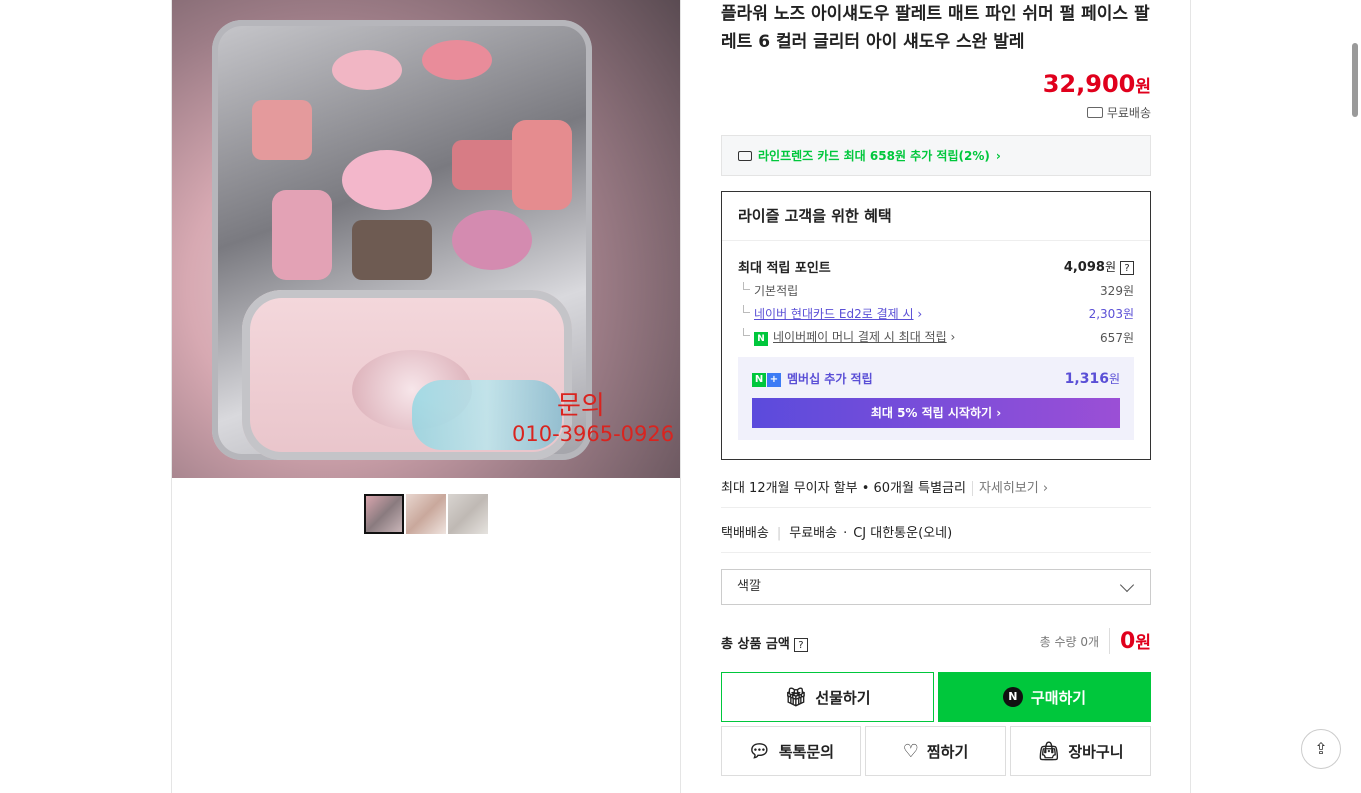 This screenshot has width=1361, height=793. I want to click on heart-icon: ♡, so click(910, 751).